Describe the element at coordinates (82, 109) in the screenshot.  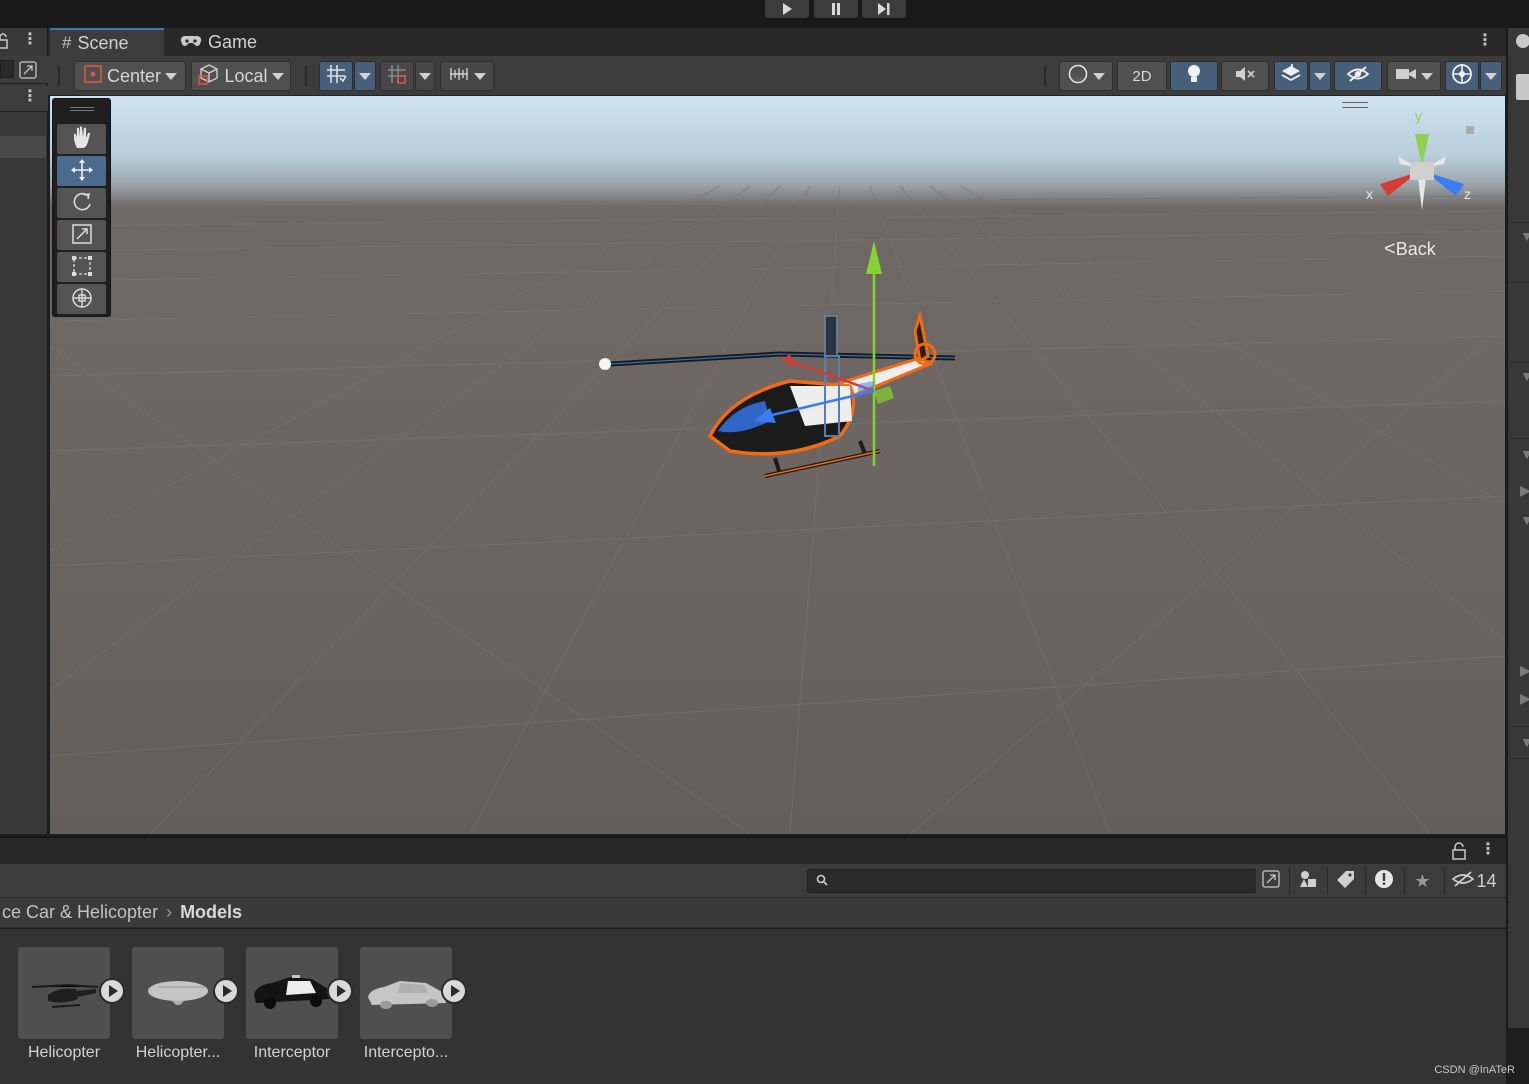
I see `overlay-drag-handle` at that location.